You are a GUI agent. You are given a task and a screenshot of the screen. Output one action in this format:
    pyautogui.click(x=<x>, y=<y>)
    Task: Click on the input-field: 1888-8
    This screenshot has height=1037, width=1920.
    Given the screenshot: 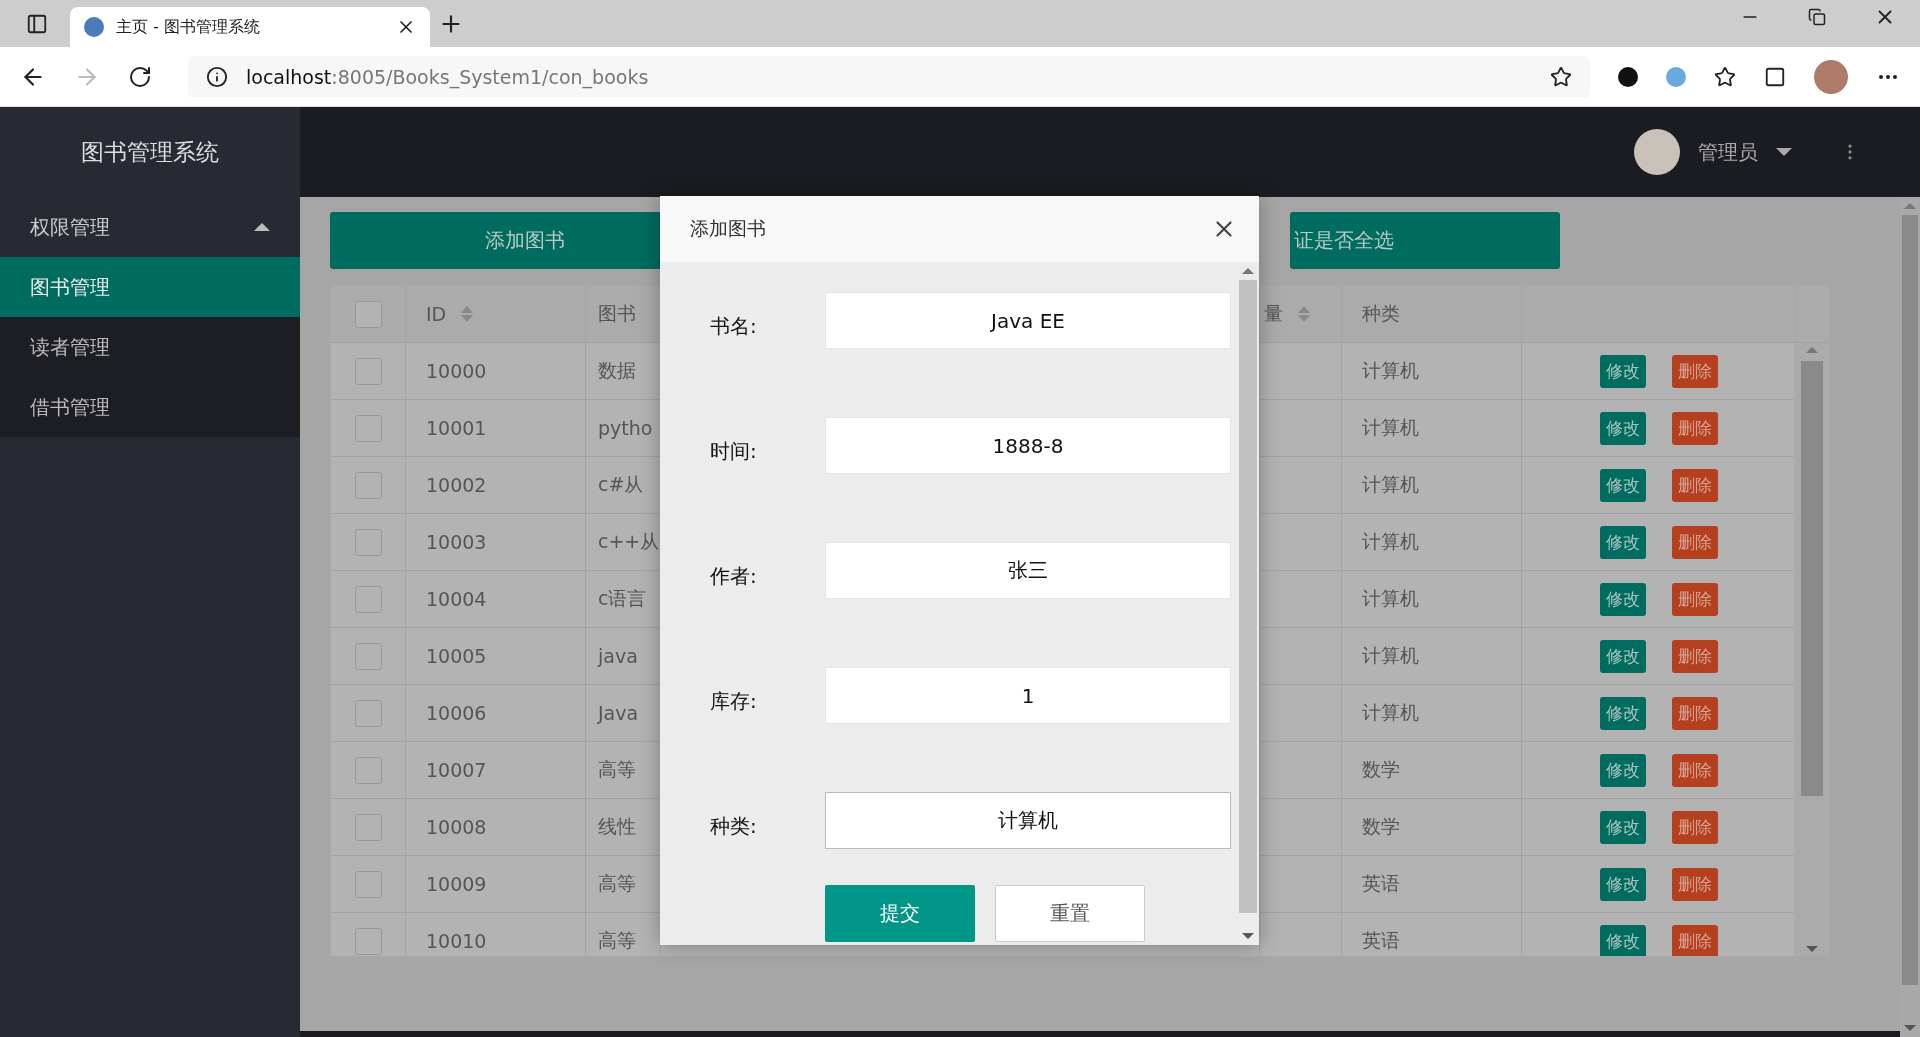 What is the action you would take?
    pyautogui.click(x=1028, y=445)
    